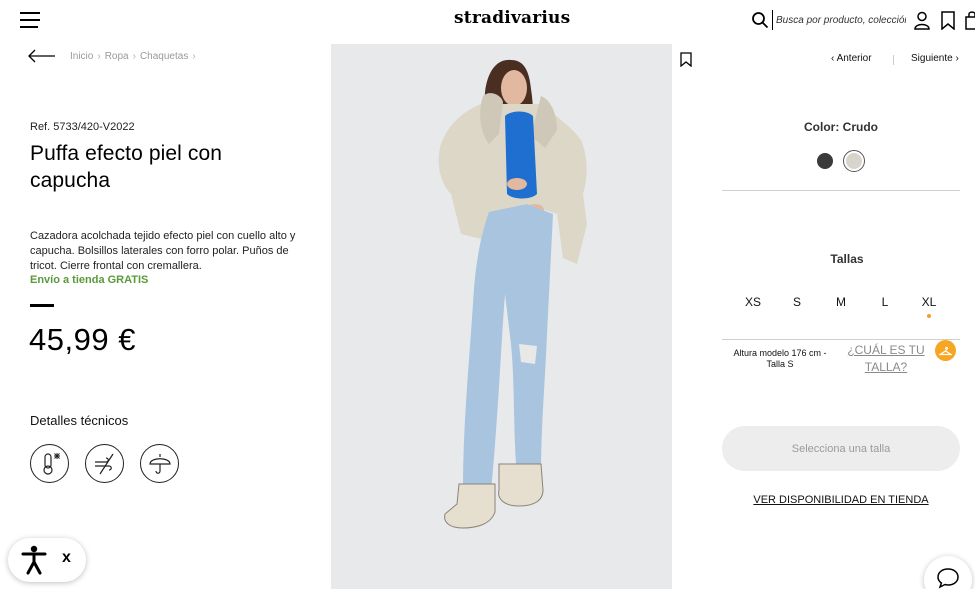 Image resolution: width=975 pixels, height=589 pixels. I want to click on header: stradivarius, so click(487, 22).